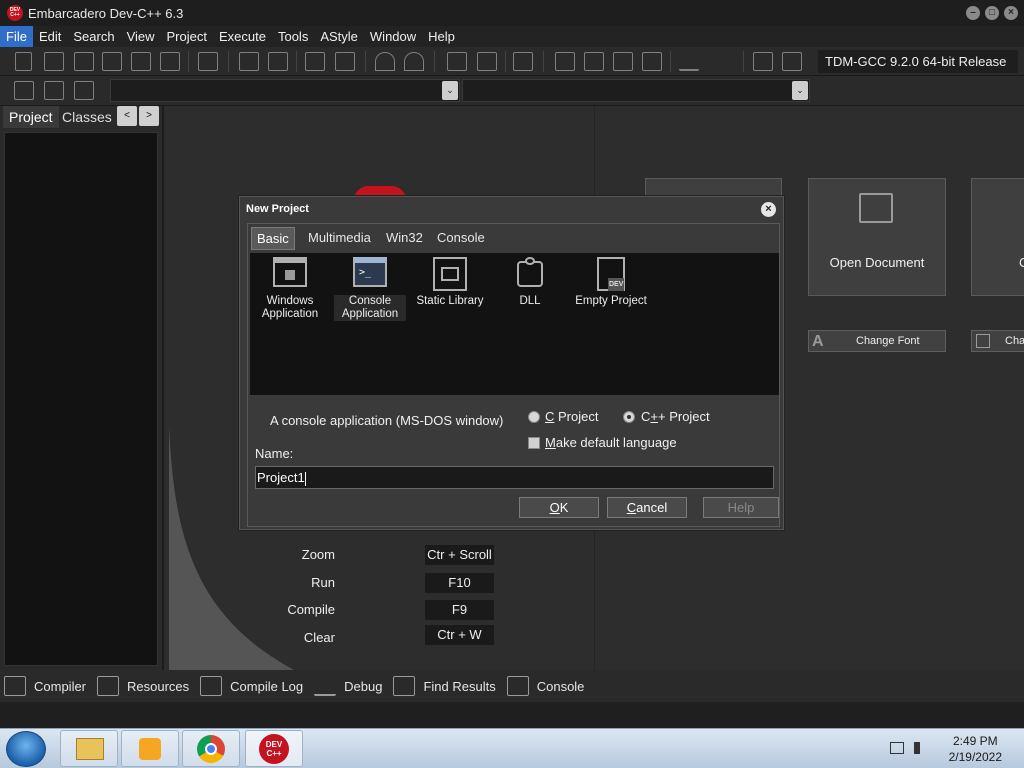 The image size is (1024, 768). I want to click on taskbar-explorer, so click(89, 748).